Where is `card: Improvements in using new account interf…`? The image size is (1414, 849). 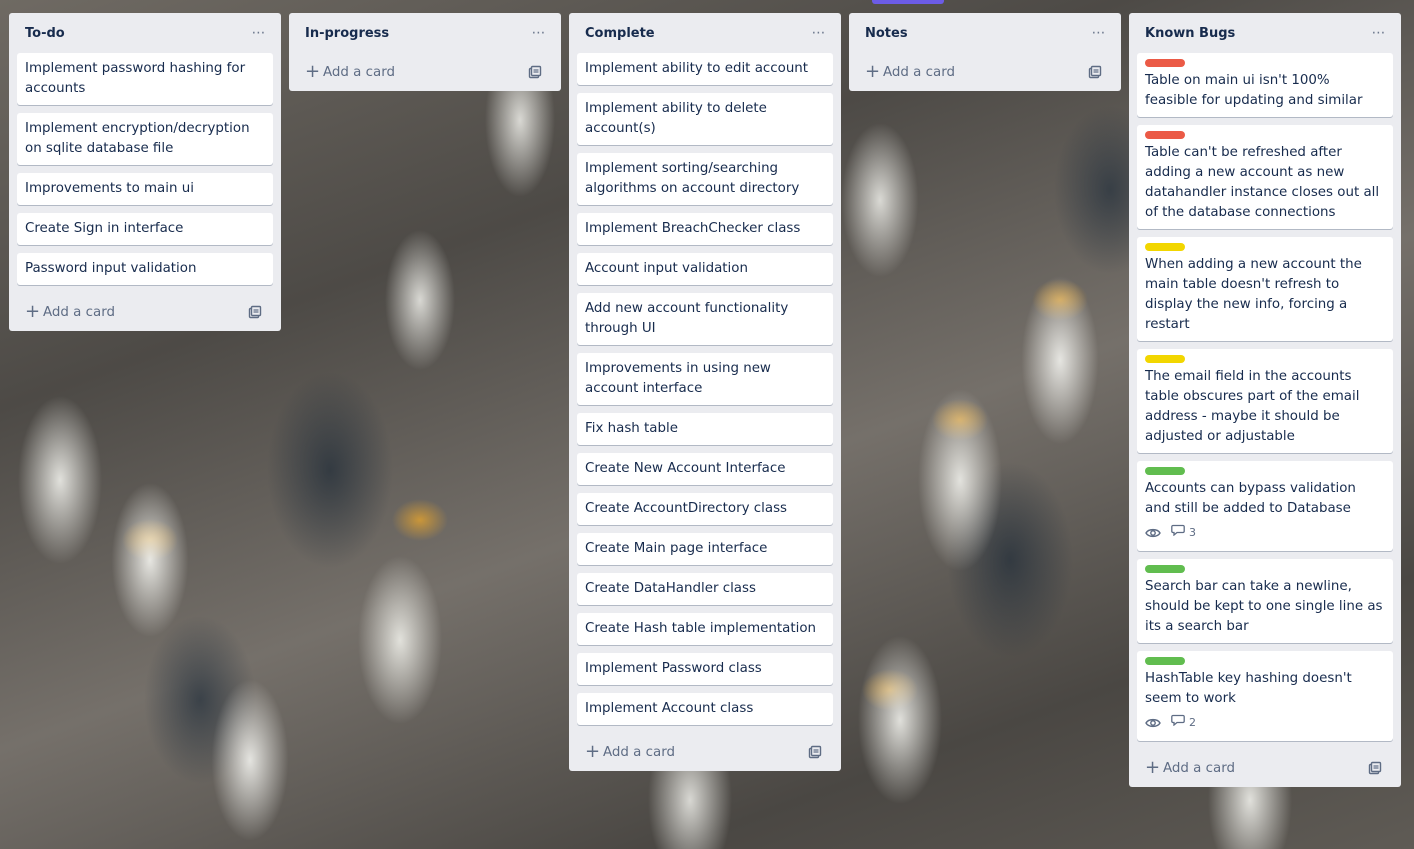 card: Improvements in using new account interf… is located at coordinates (705, 379).